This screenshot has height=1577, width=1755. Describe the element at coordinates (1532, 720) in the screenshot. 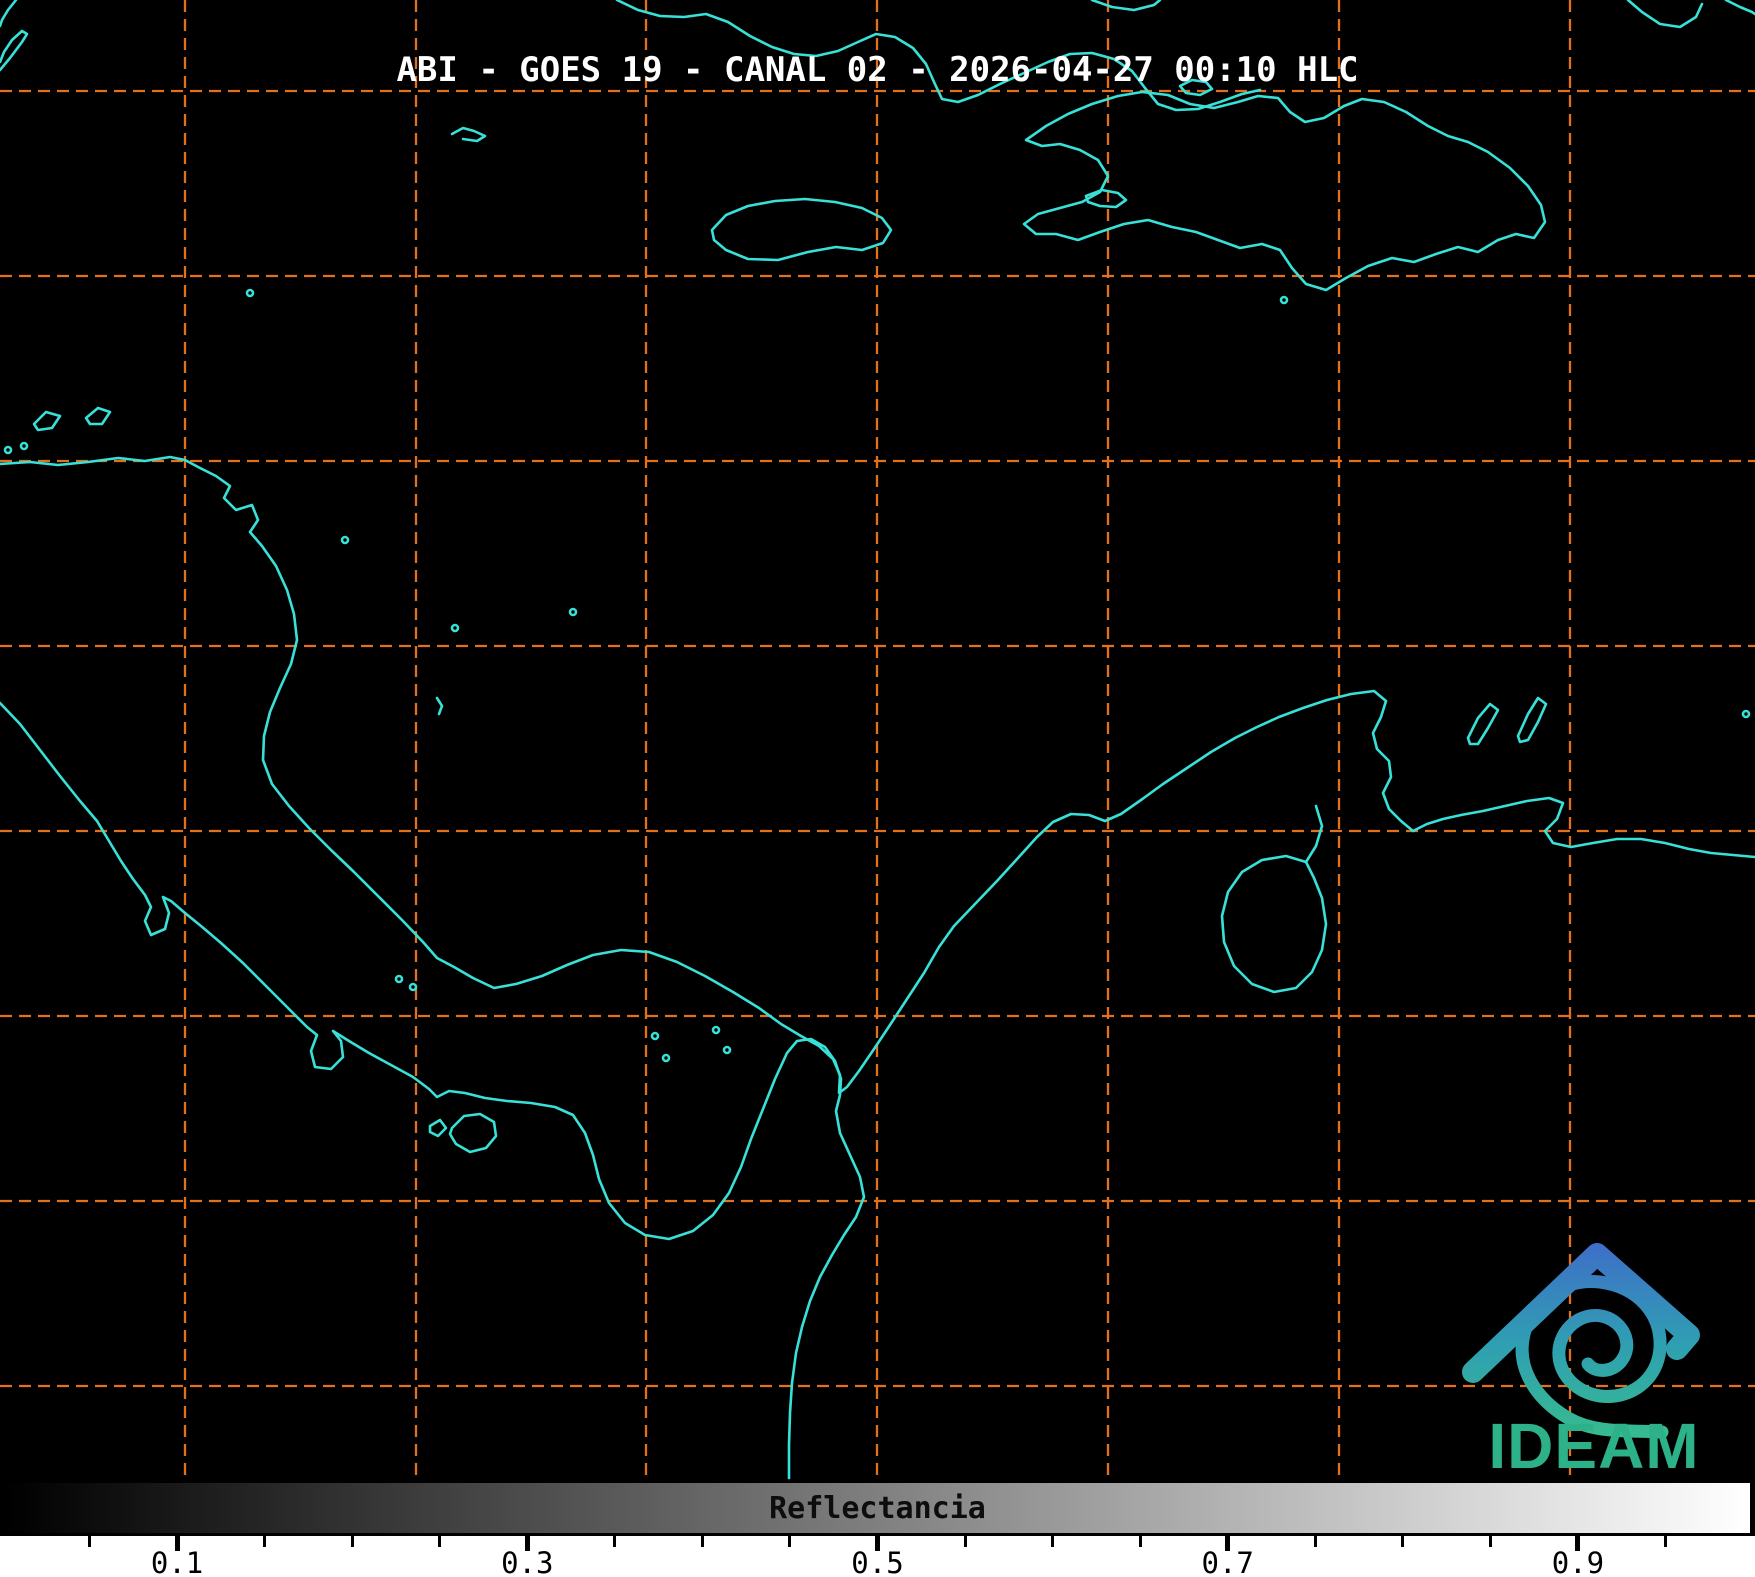

I see `coastline-bonaire` at that location.